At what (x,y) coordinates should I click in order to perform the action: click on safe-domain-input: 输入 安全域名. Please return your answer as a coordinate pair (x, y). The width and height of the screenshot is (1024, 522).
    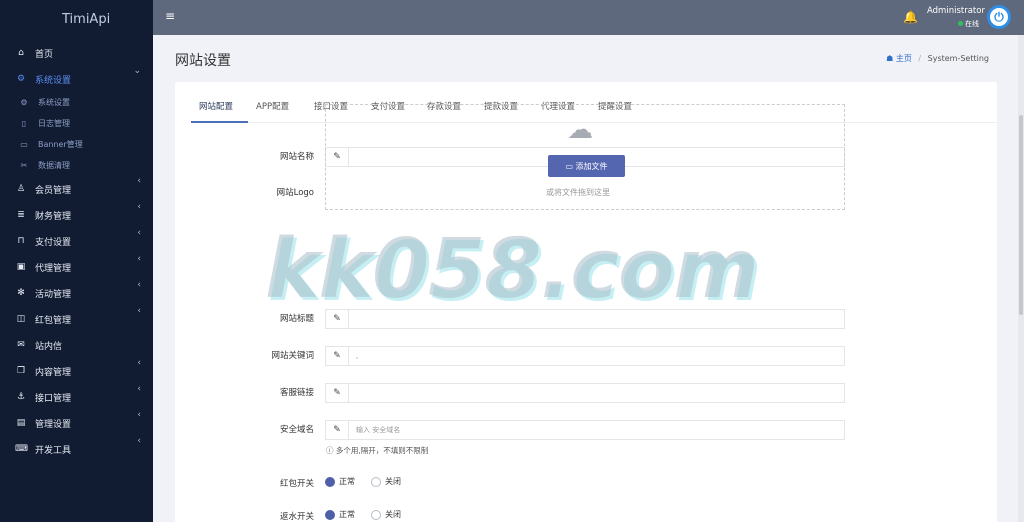
    Looking at the image, I should click on (596, 430).